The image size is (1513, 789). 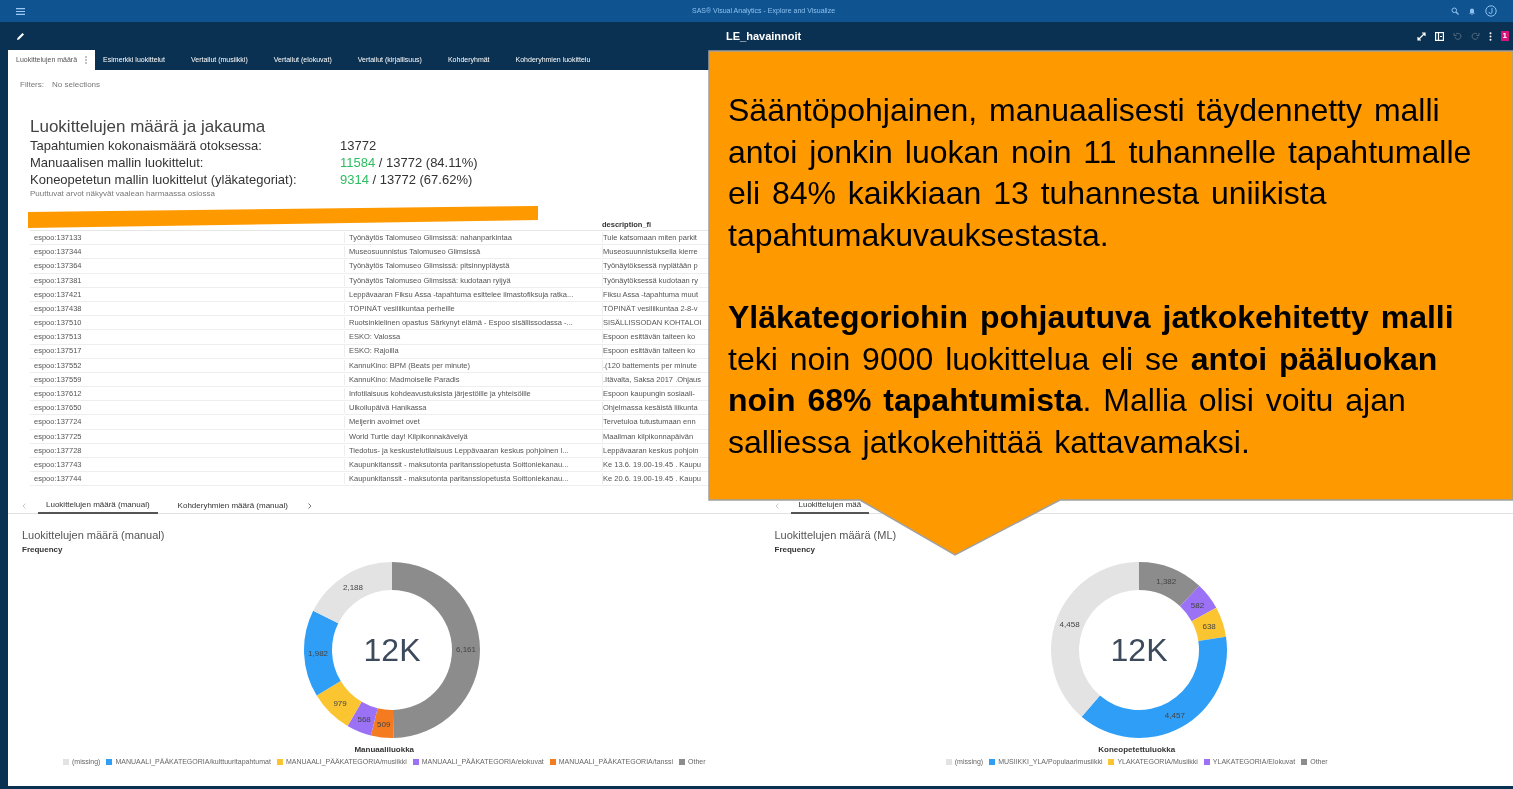 What do you see at coordinates (764, 36) in the screenshot?
I see `report-title: LE_havainnoit` at bounding box center [764, 36].